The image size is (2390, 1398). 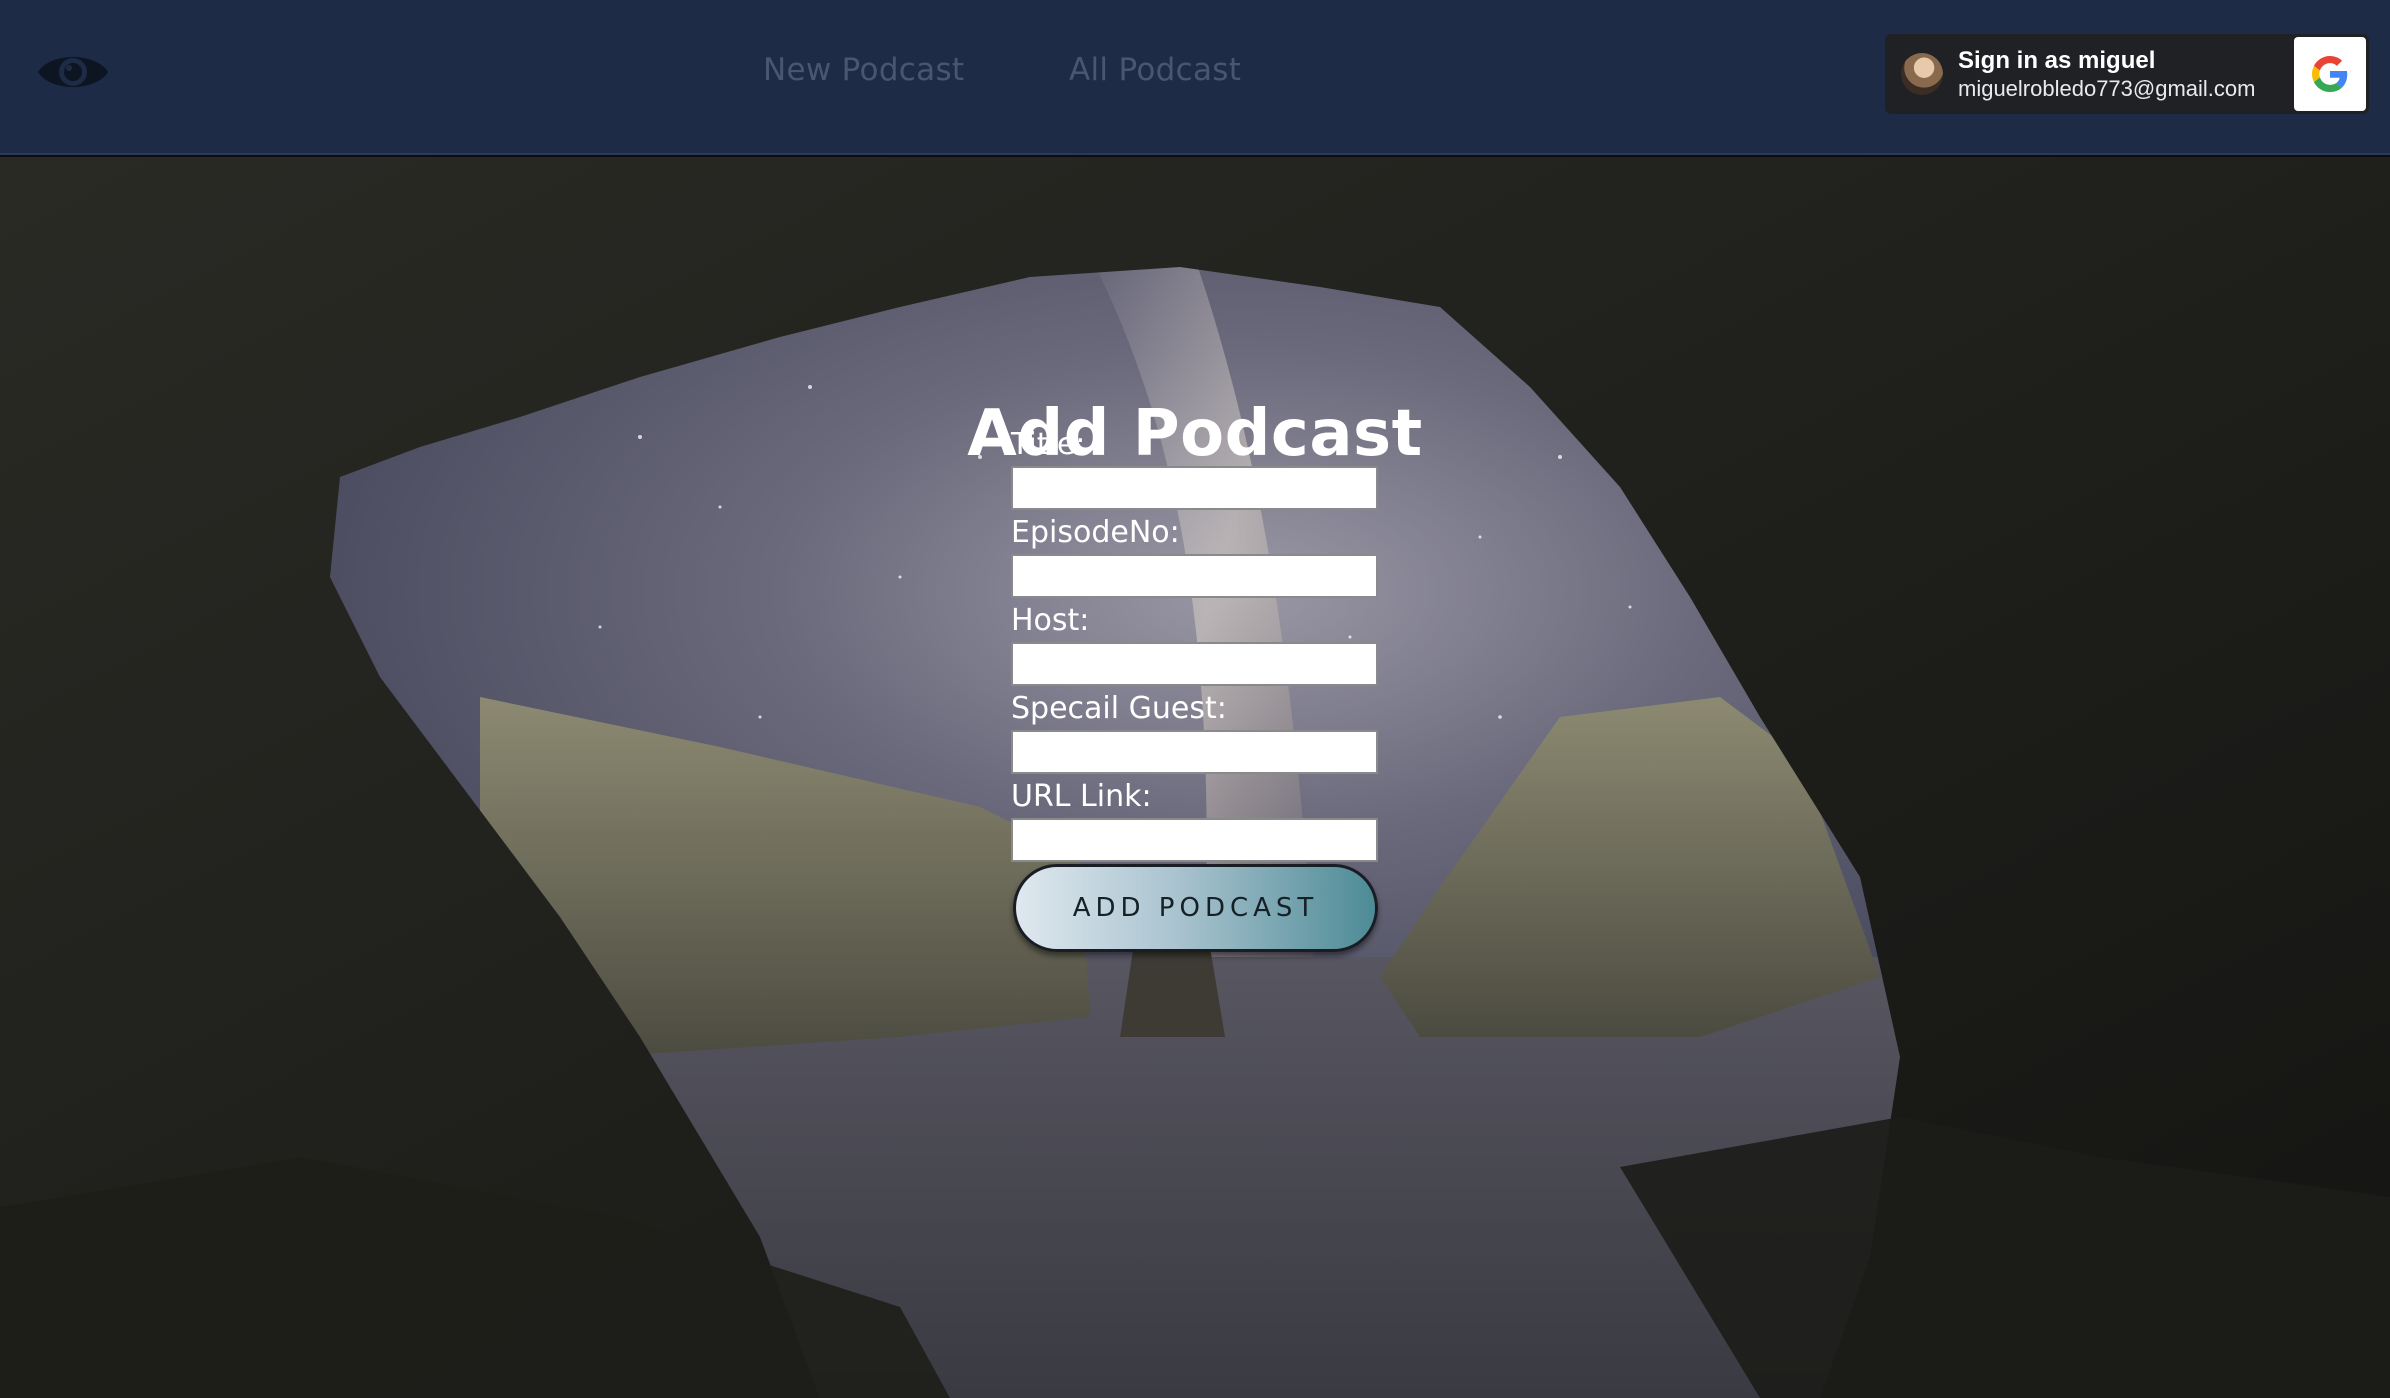 What do you see at coordinates (1194, 576) in the screenshot?
I see `episode-no-input` at bounding box center [1194, 576].